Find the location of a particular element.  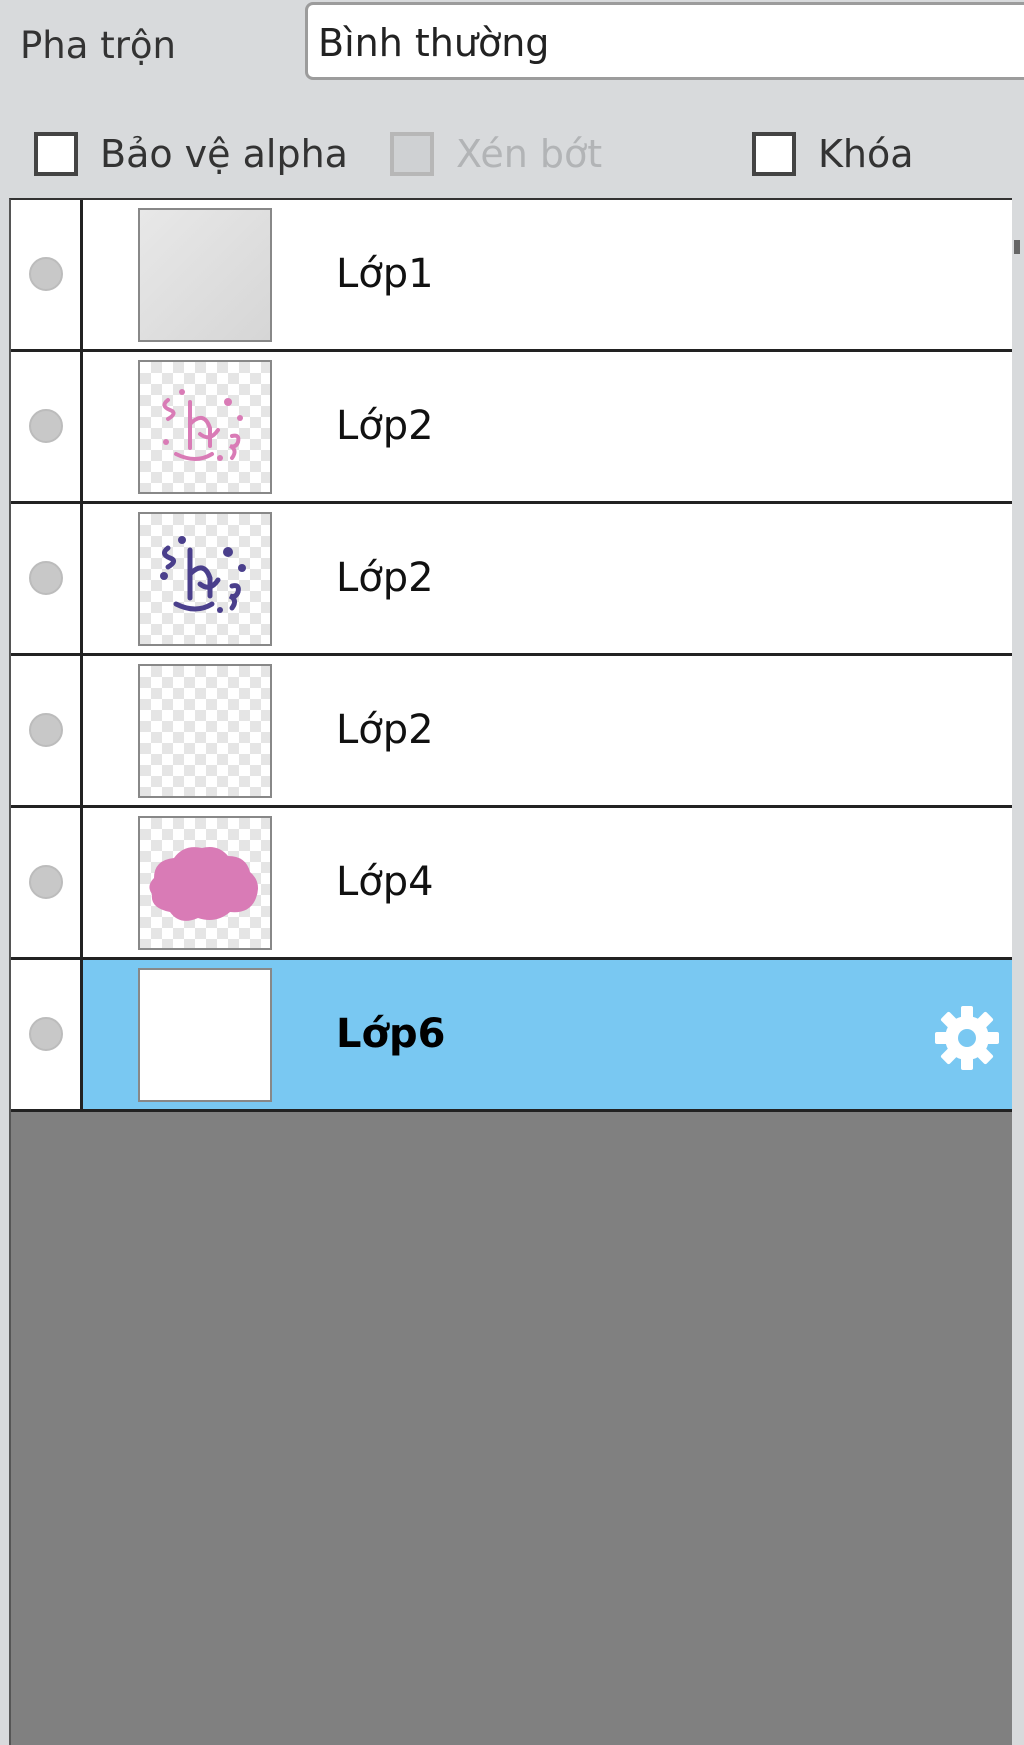

clip-checkbox: Xén bớt is located at coordinates (496, 154).